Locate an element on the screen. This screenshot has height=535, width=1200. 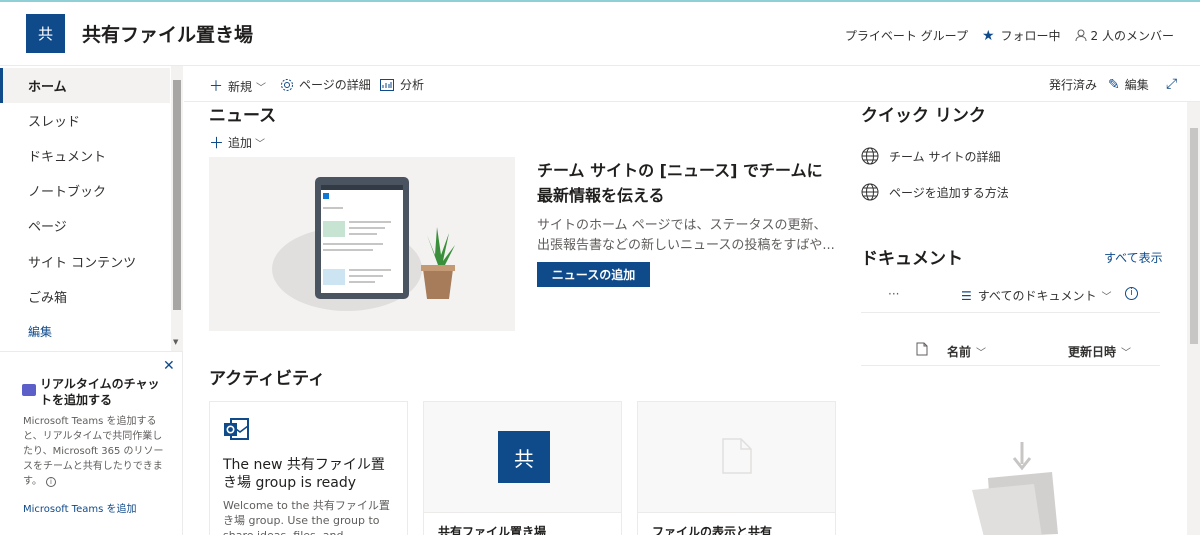
activity-card-footer: 共有ファイル置き場 is located at coordinates (522, 523).